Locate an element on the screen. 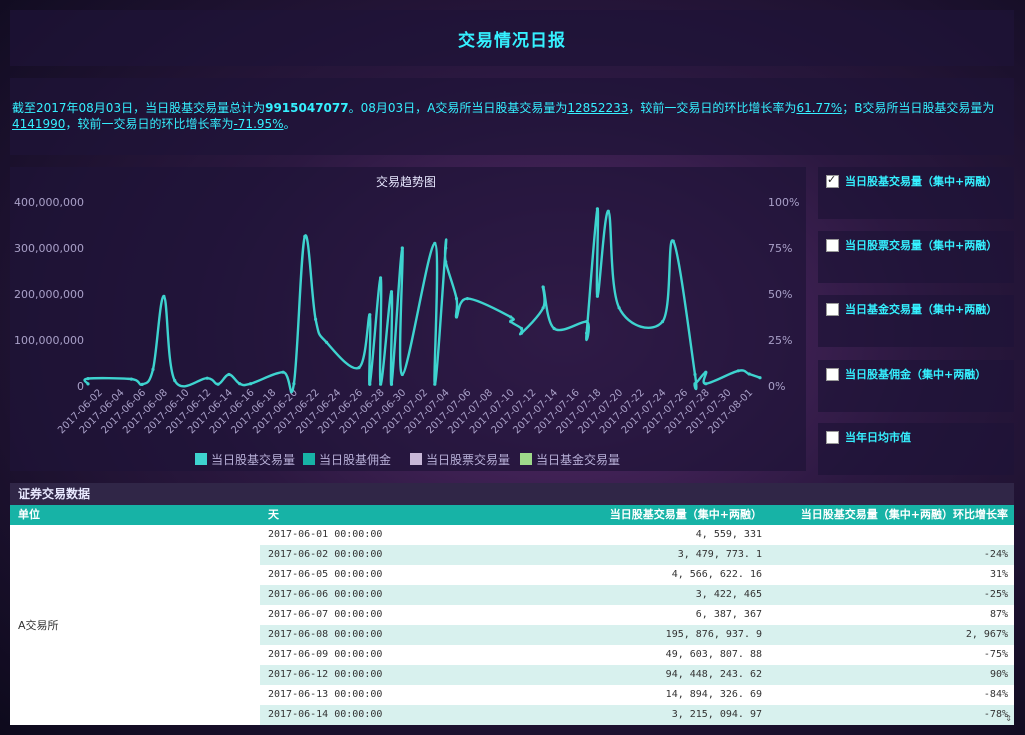 The image size is (1025, 735). legend-label: 当日股票交易量 is located at coordinates (468, 459).